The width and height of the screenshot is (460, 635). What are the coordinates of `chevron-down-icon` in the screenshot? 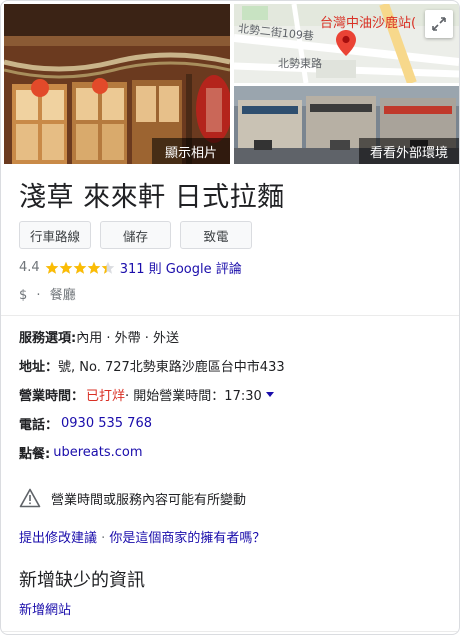 It's located at (269, 394).